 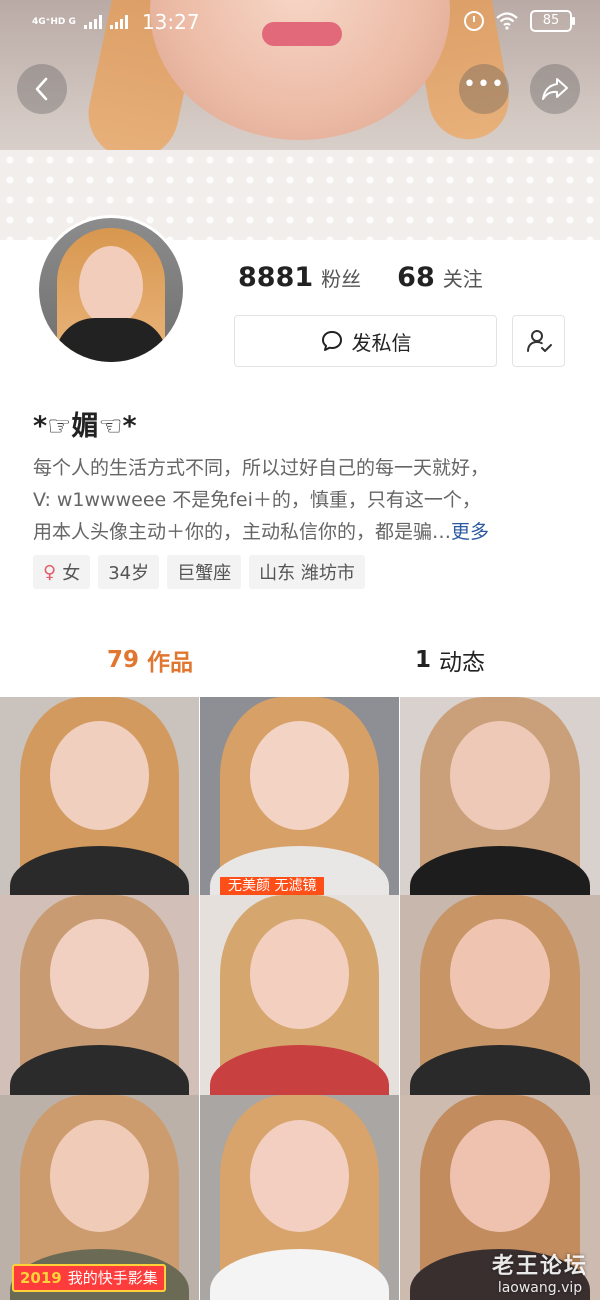 I want to click on site-watermark: 老王论坛 laowang.vip, so click(x=540, y=1272).